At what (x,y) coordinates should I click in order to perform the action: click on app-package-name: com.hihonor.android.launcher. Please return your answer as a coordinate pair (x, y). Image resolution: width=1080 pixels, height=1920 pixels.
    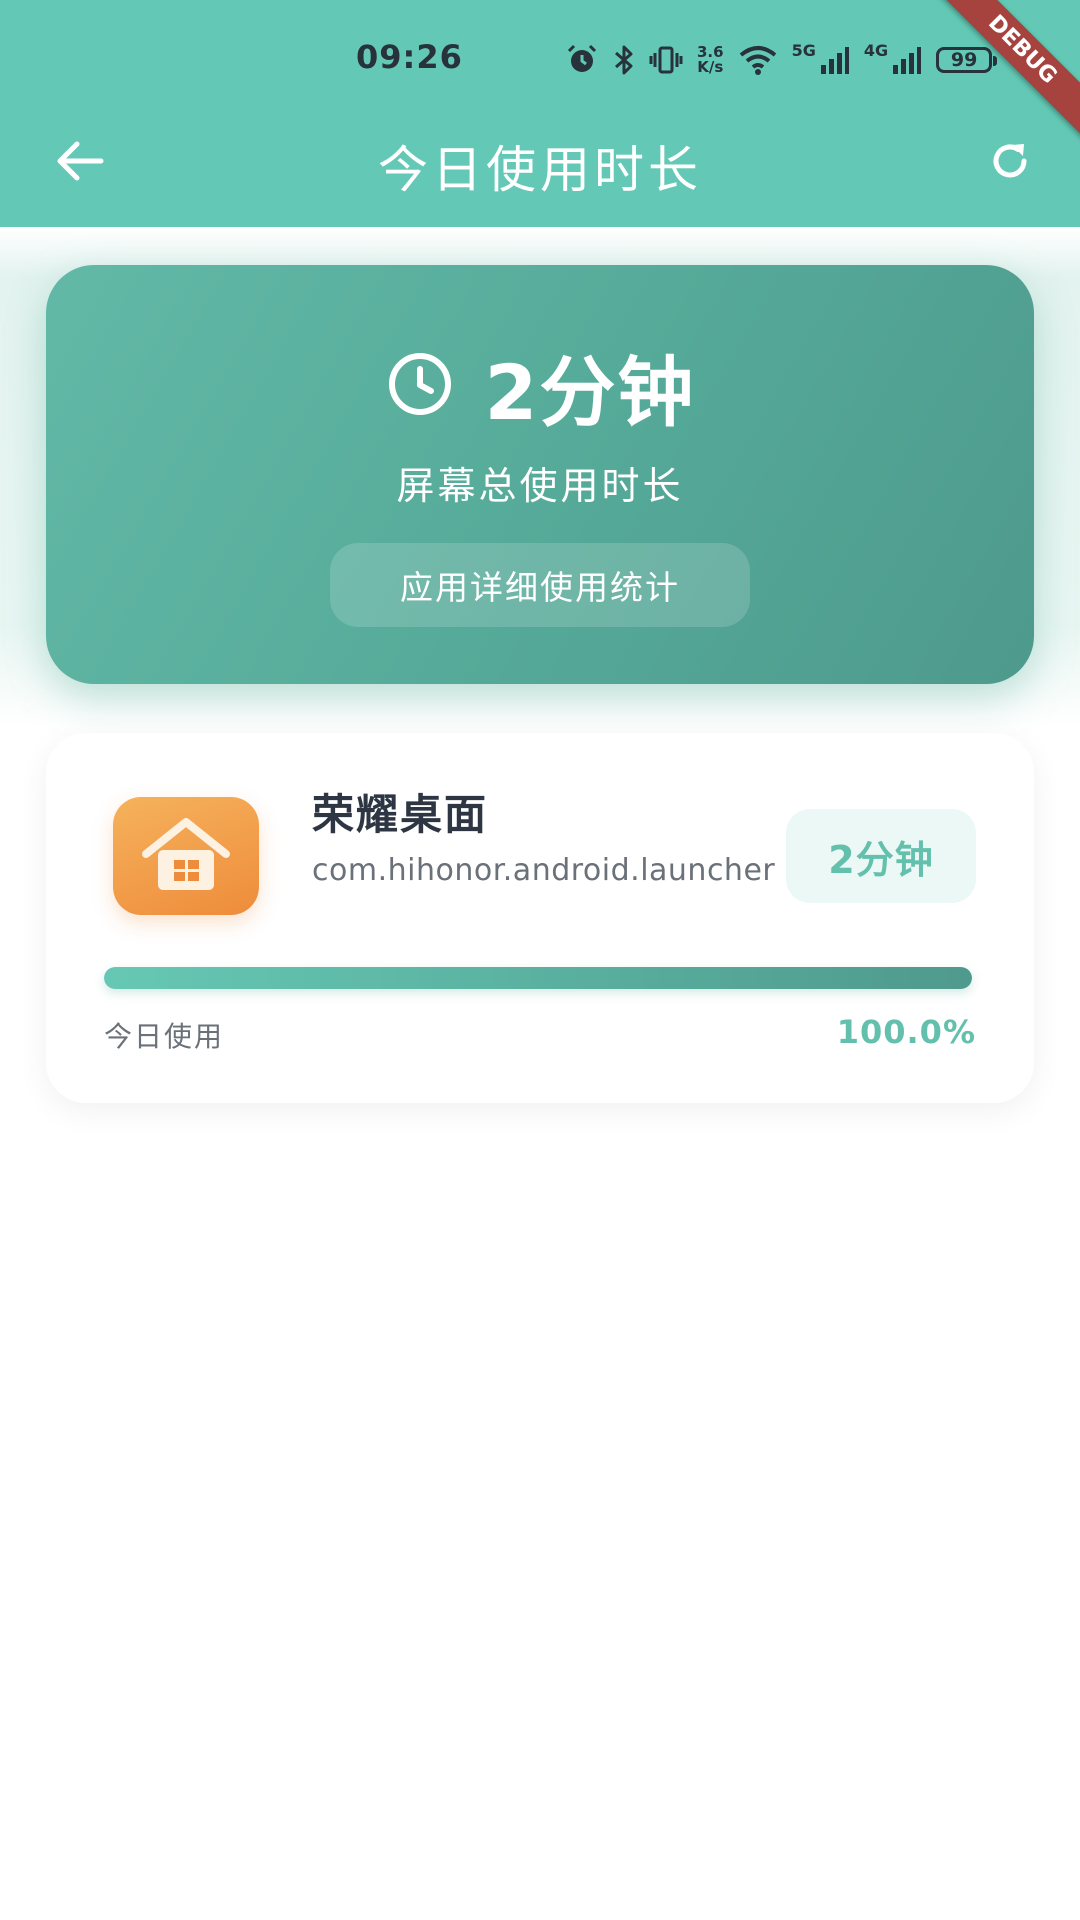
    Looking at the image, I should click on (544, 870).